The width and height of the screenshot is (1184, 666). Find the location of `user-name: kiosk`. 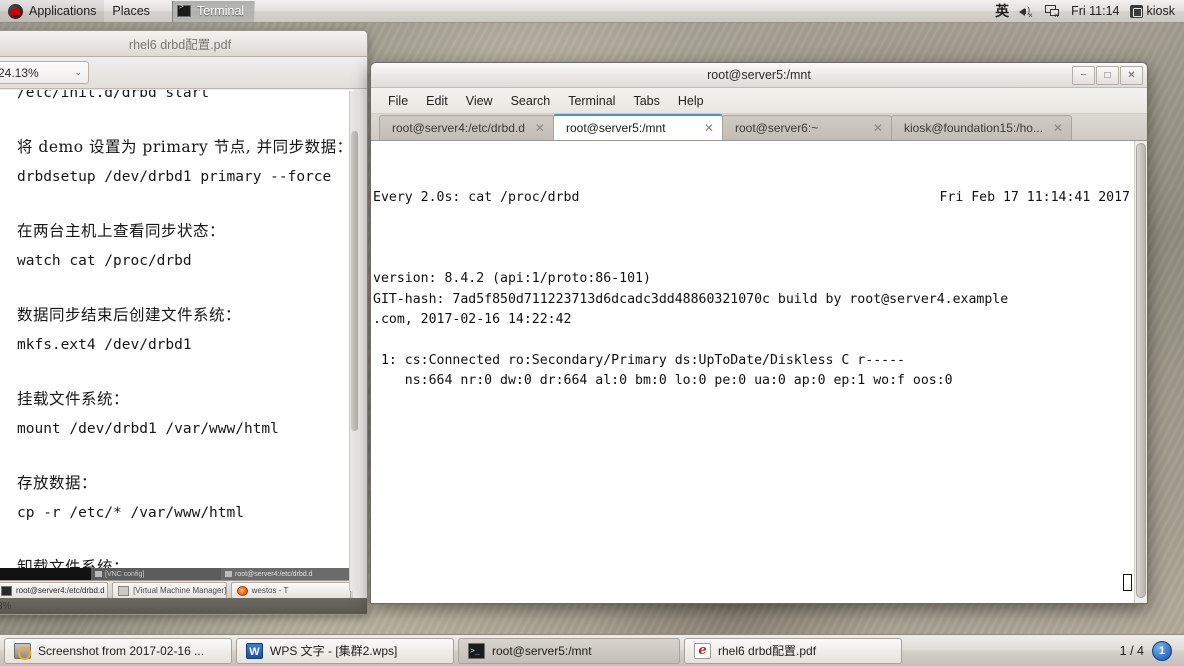

user-name: kiosk is located at coordinates (1160, 11).